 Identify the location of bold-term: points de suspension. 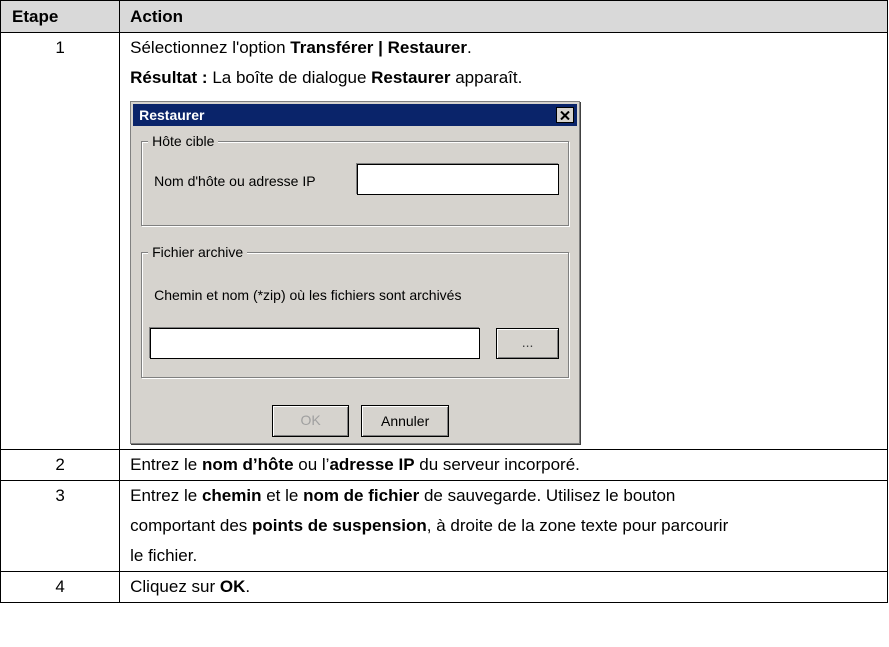
(339, 525).